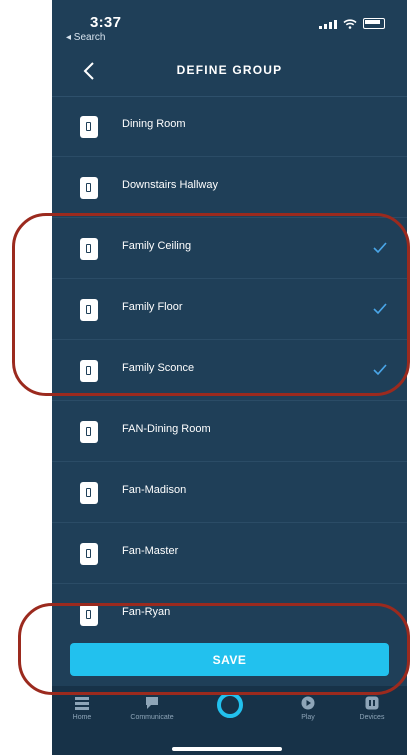  Describe the element at coordinates (372, 703) in the screenshot. I see `devices-icon` at that location.